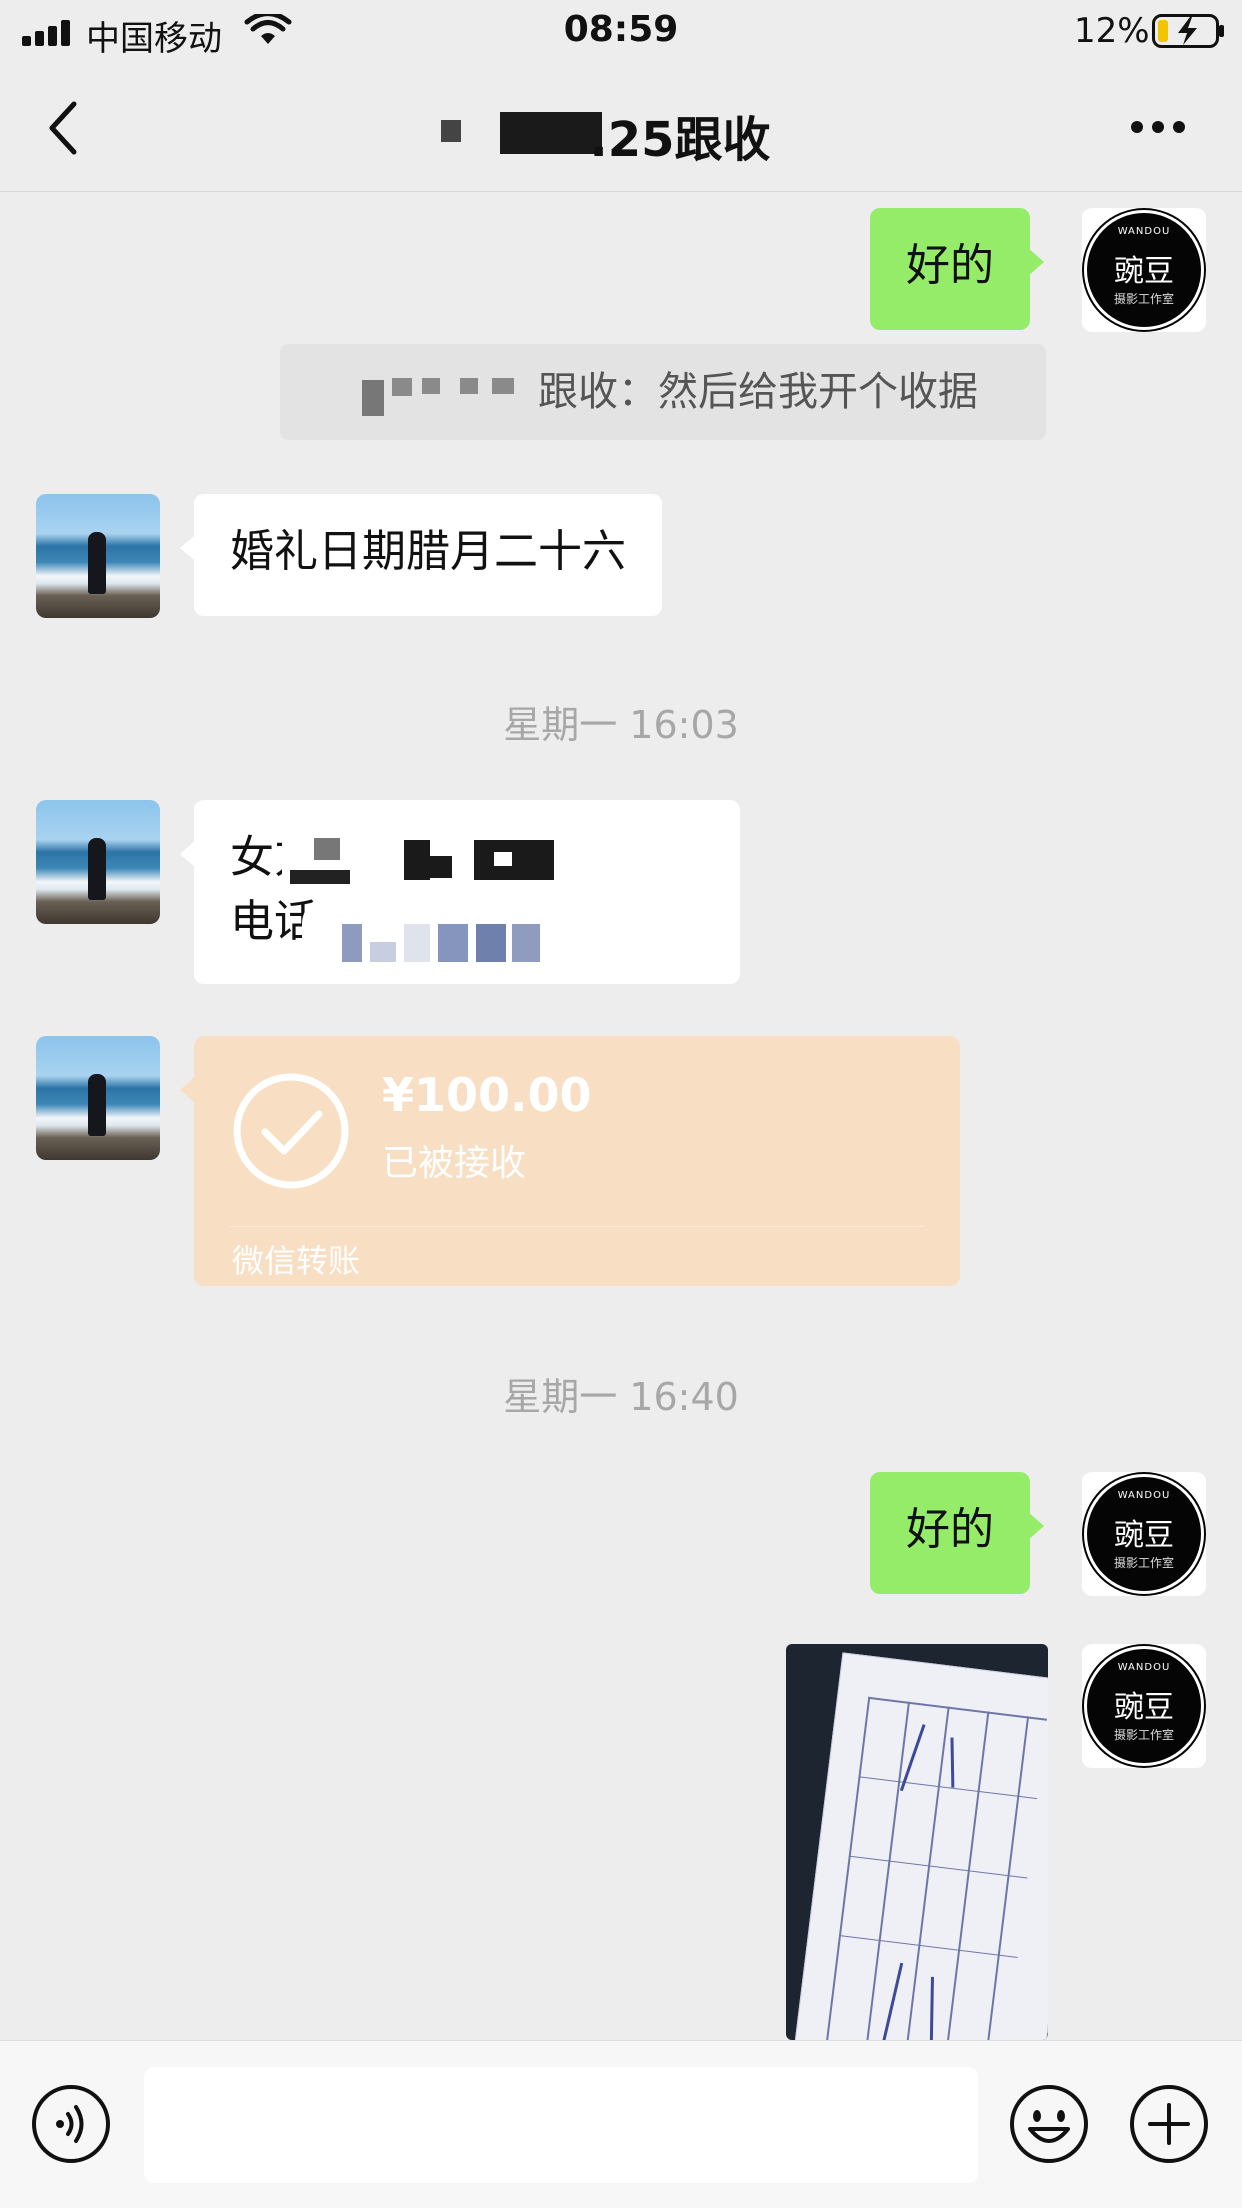 The height and width of the screenshot is (2208, 1242). I want to click on chat-header: .25跟收, so click(621, 127).